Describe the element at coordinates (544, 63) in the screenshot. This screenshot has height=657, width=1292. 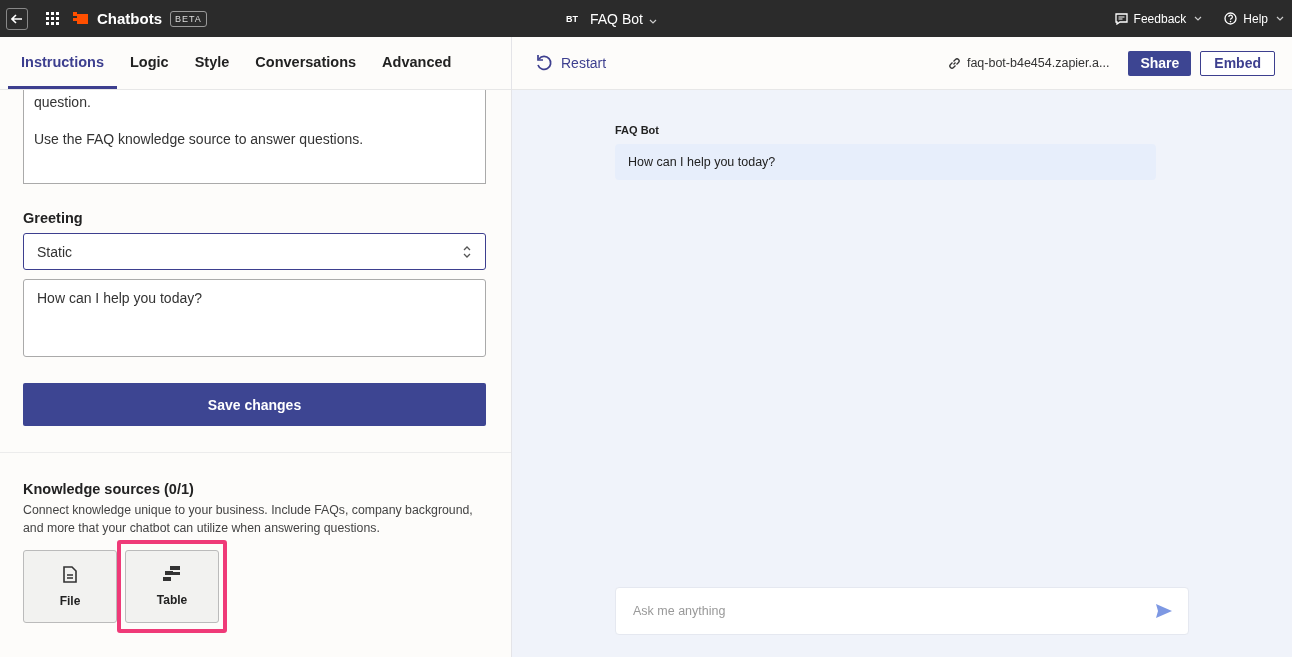
I see `restart-icon` at that location.